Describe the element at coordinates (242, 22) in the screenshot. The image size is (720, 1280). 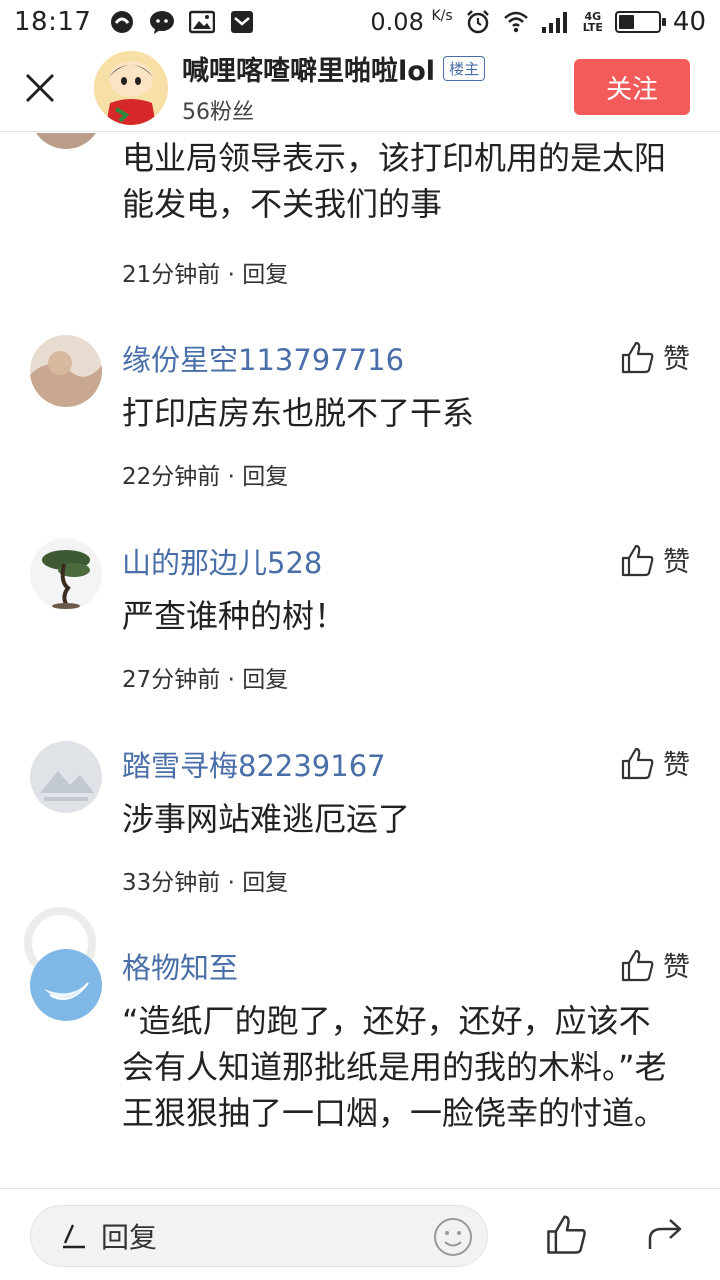
I see `mail-icon` at that location.